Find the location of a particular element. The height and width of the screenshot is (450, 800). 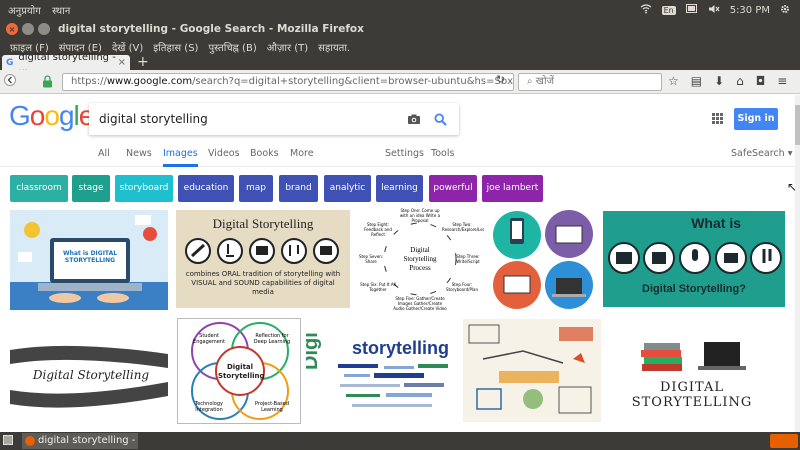

search-query-text: digital storytelling is located at coordinates (153, 119).